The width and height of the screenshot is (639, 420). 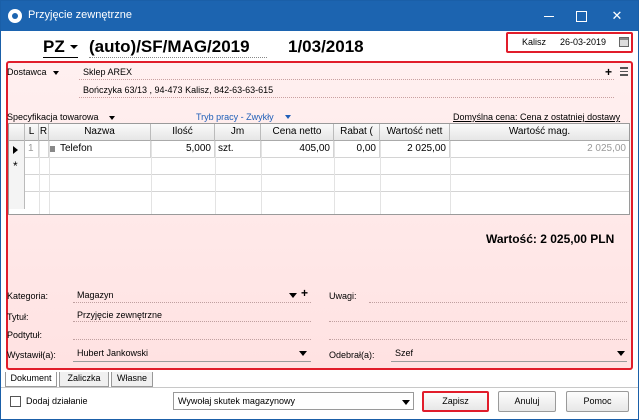 I want to click on add-action-checkbox, so click(x=15, y=401).